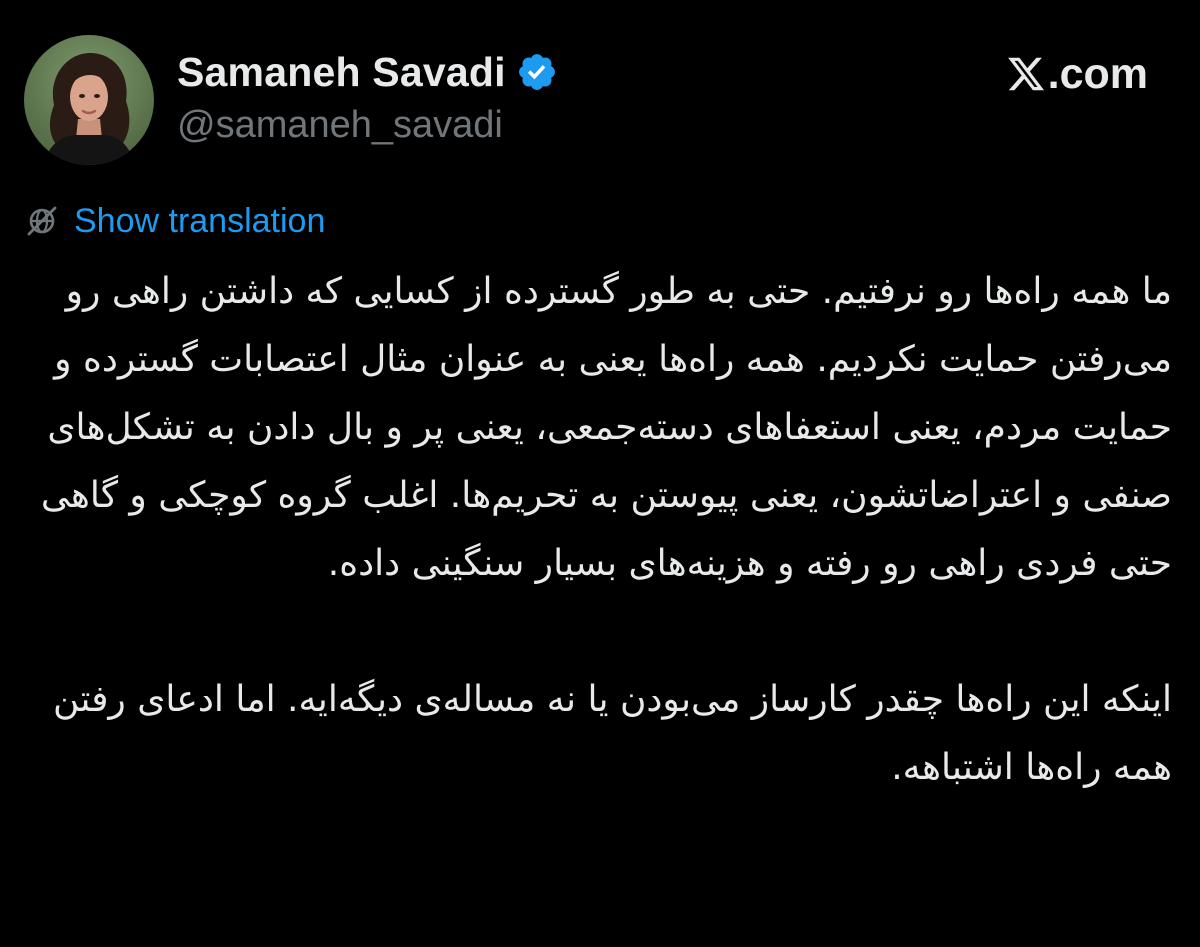 This screenshot has height=947, width=1200. What do you see at coordinates (1097, 73) in the screenshot?
I see `brand-domain-text: .com` at bounding box center [1097, 73].